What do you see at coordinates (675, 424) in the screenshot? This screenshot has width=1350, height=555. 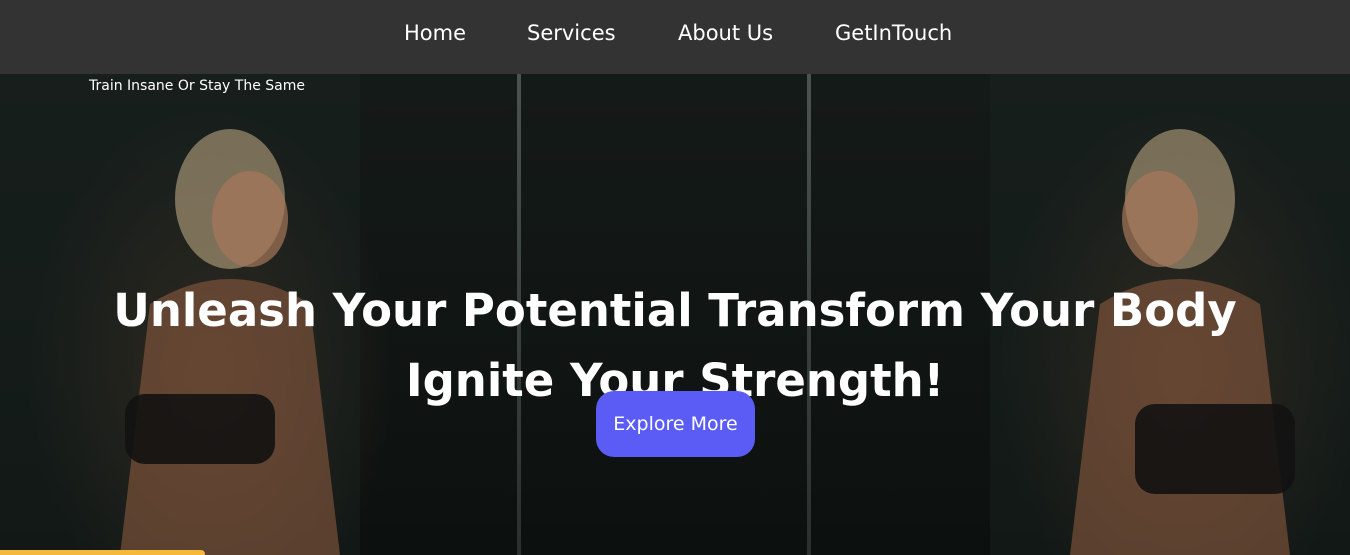 I see `explore-more-button: Explore More` at bounding box center [675, 424].